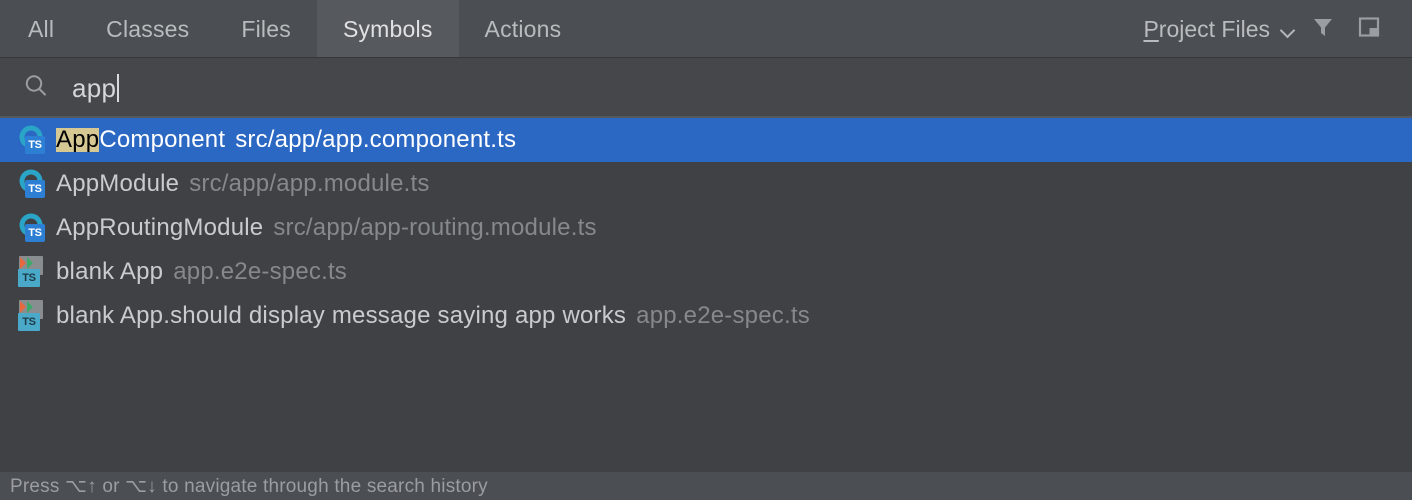 The image size is (1412, 500). Describe the element at coordinates (94, 88) in the screenshot. I see `search-input: app` at that location.